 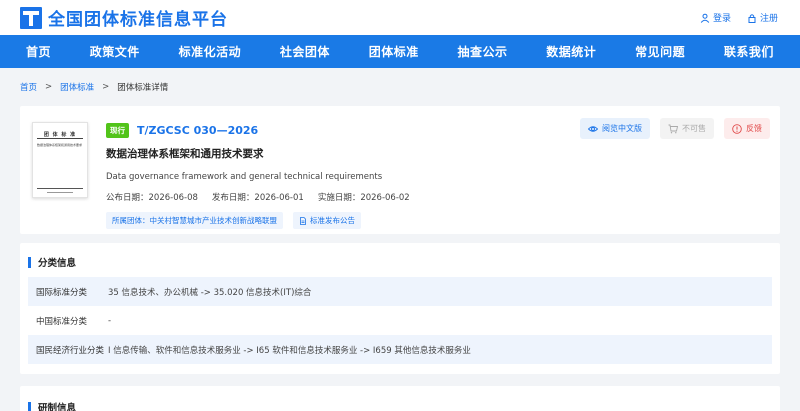 What do you see at coordinates (185, 154) in the screenshot?
I see `standard-title-cn: 数据治理体系框架和通用技术要求` at bounding box center [185, 154].